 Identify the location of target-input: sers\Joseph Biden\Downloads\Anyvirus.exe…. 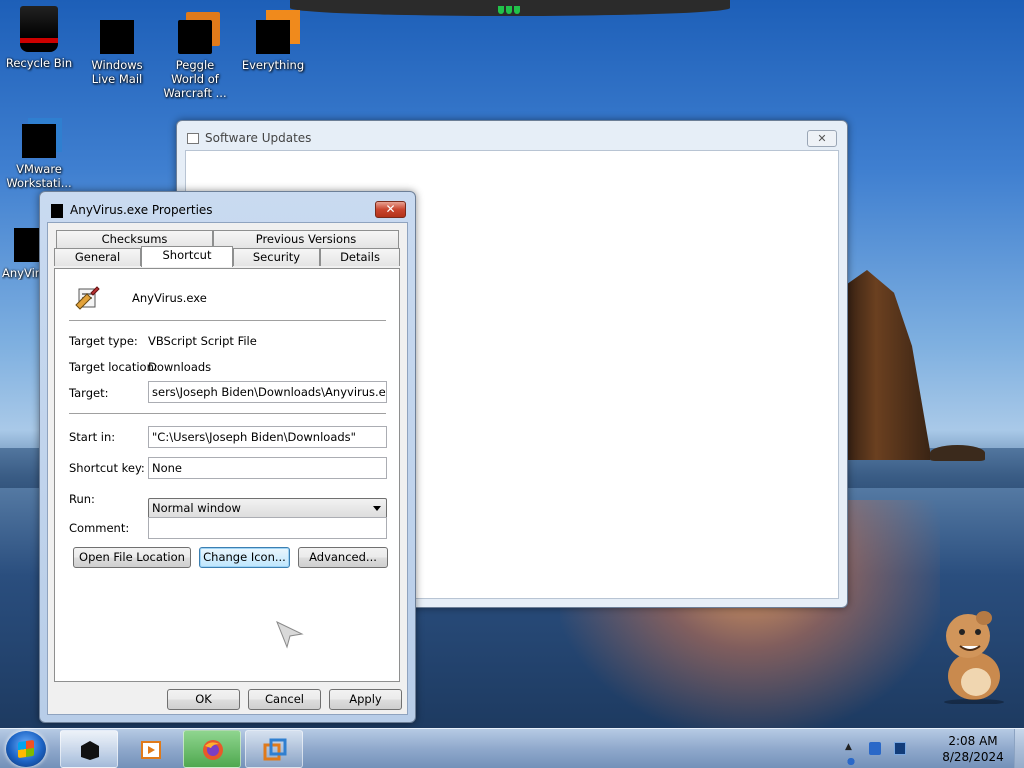
(267, 392).